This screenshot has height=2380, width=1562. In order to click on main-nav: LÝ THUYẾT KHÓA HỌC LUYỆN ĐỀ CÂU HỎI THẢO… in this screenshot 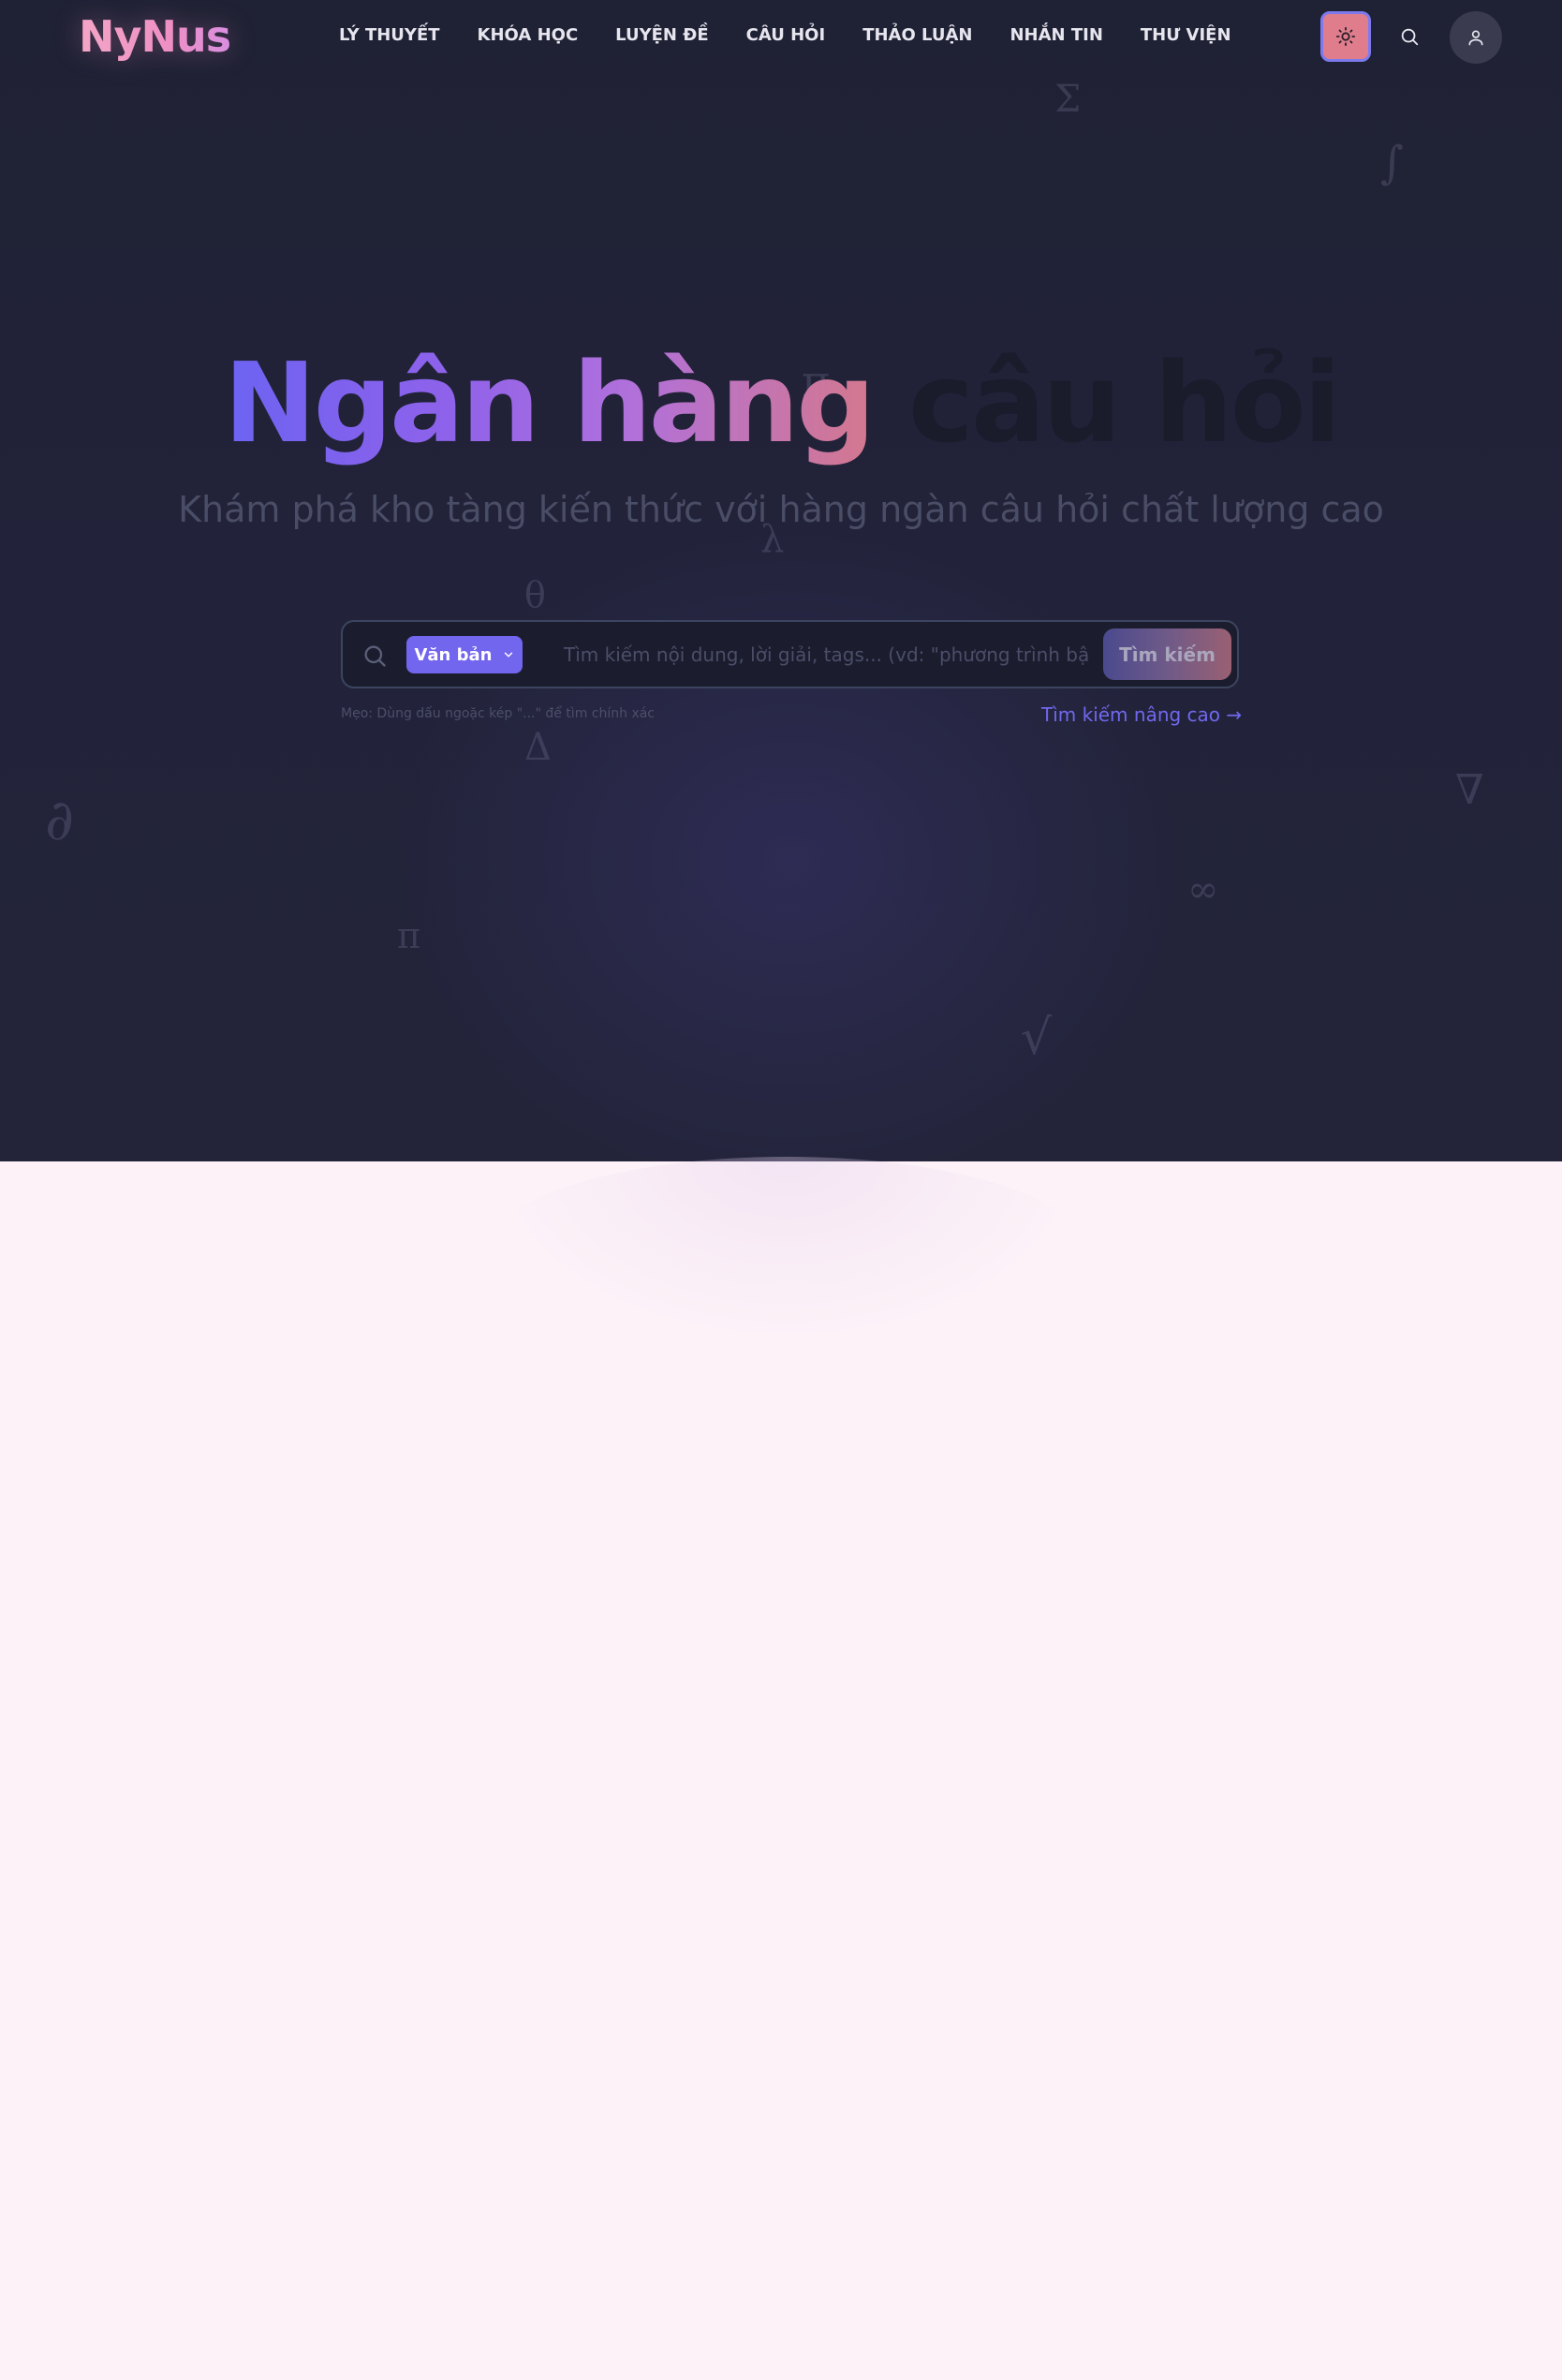, I will do `click(804, 35)`.